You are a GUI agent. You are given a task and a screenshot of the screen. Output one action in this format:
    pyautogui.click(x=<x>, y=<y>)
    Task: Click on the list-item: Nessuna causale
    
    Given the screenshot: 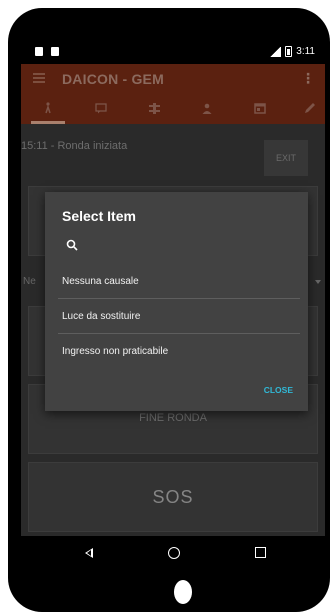 What is the action you would take?
    pyautogui.click(x=179, y=282)
    